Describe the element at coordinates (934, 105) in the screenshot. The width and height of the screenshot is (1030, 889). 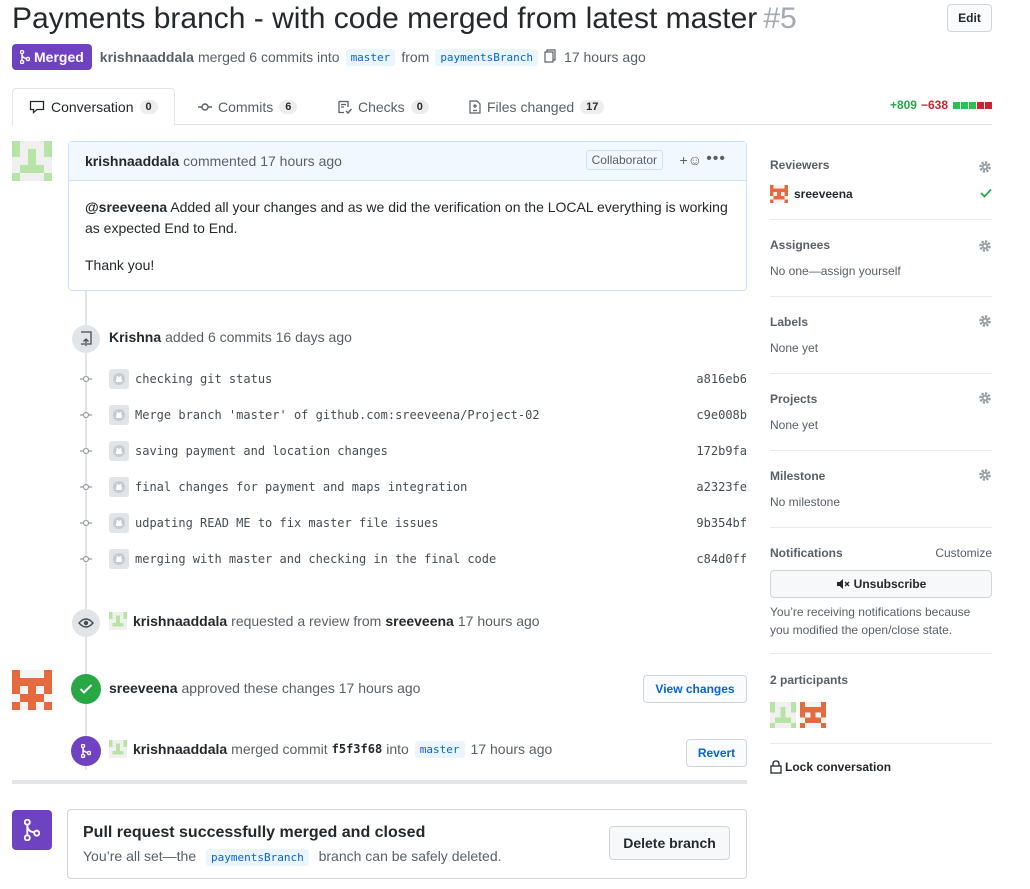
I see `diff-deletions: −638` at that location.